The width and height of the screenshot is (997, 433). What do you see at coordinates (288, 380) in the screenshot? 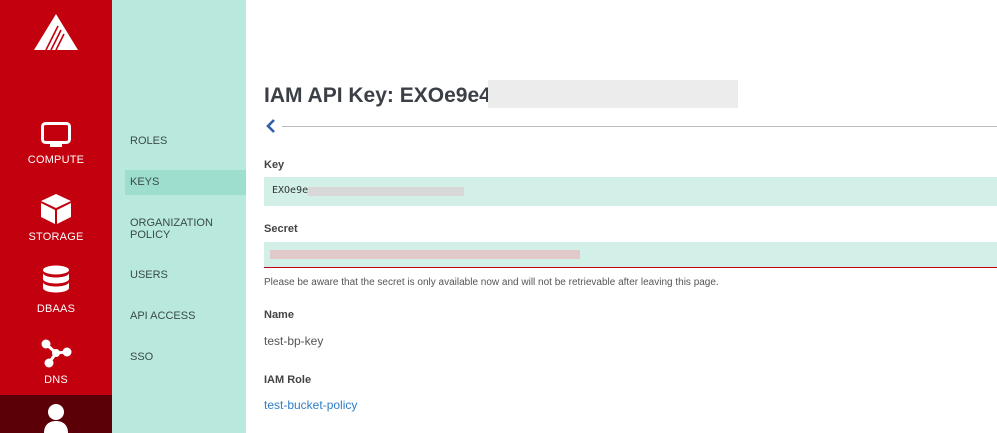
I see `iam-role-label: IAM Role` at bounding box center [288, 380].